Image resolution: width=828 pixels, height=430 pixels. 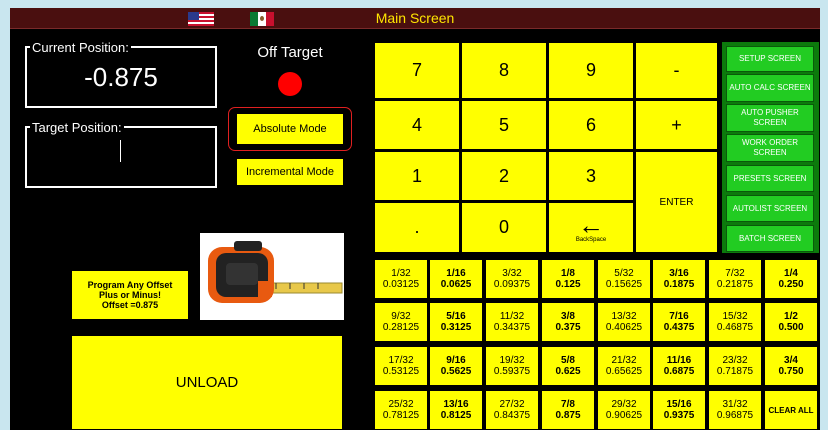 What do you see at coordinates (624, 279) in the screenshot?
I see `fraction-button-5-32: 5/32 0.15625` at bounding box center [624, 279].